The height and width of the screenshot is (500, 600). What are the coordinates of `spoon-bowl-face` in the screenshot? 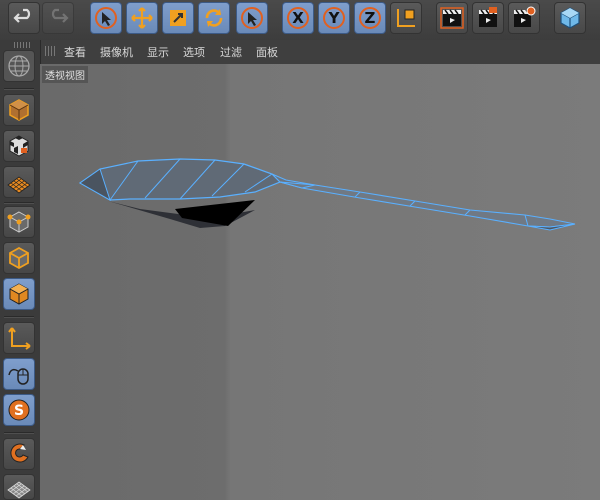 It's located at (180, 179).